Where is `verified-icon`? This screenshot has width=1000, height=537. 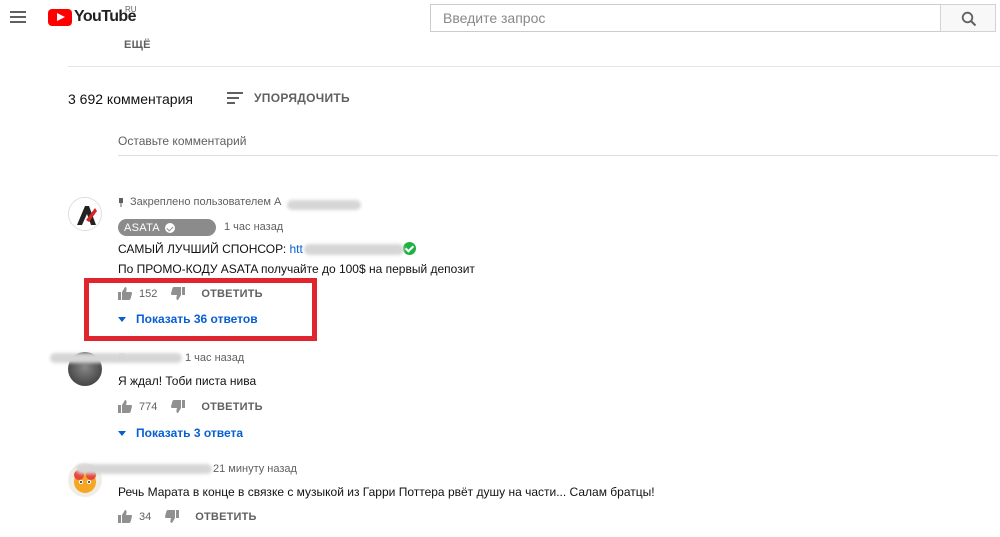
verified-icon is located at coordinates (169, 227).